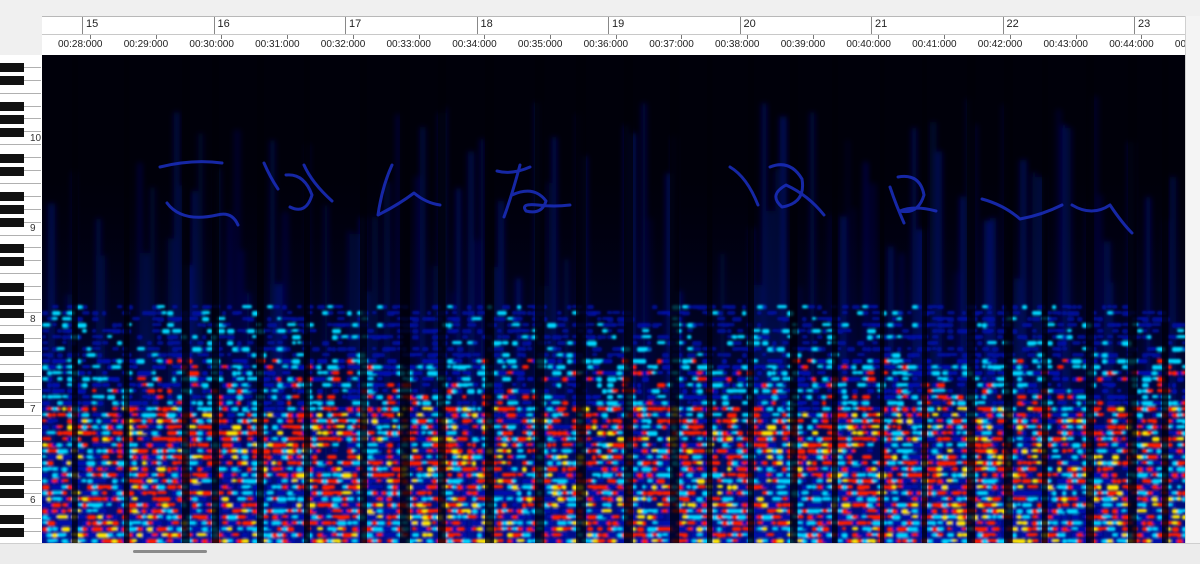 Image resolution: width=1200 pixels, height=564 pixels. Describe the element at coordinates (1180, 44) in the screenshot. I see `time-label: 00` at that location.